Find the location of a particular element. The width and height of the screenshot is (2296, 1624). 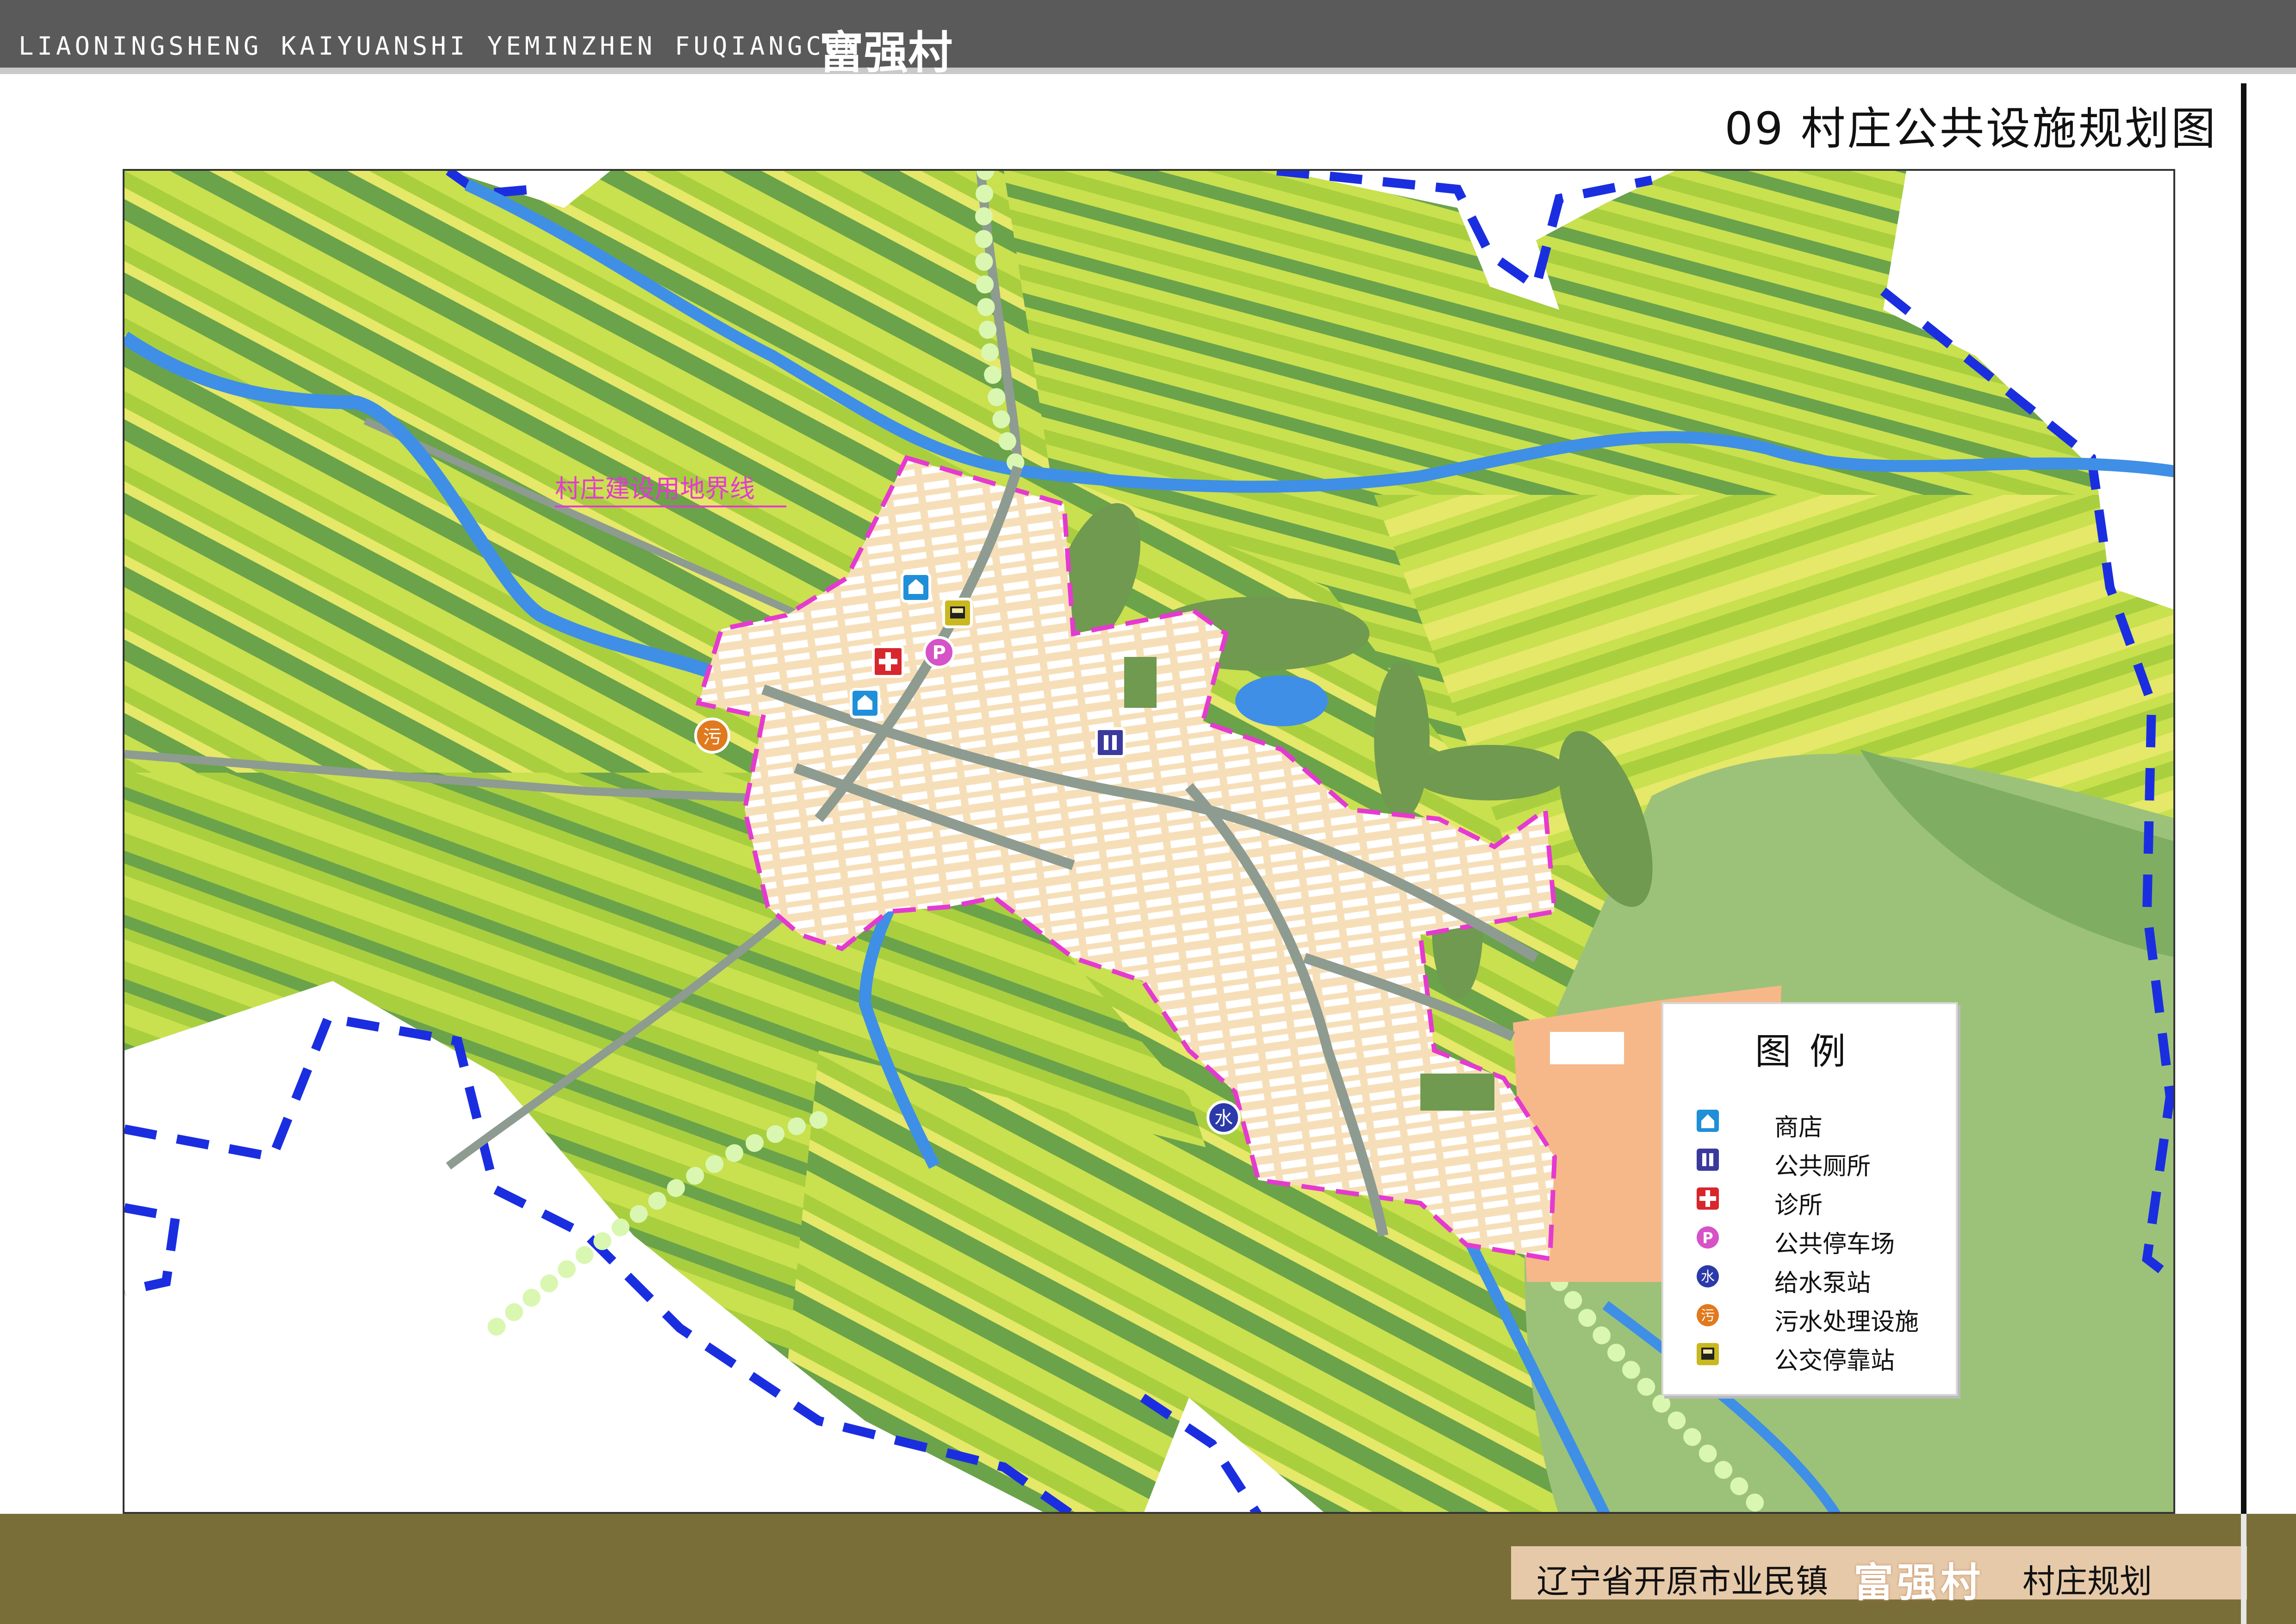

footer-suffix: 村庄规划 is located at coordinates (2087, 1581).